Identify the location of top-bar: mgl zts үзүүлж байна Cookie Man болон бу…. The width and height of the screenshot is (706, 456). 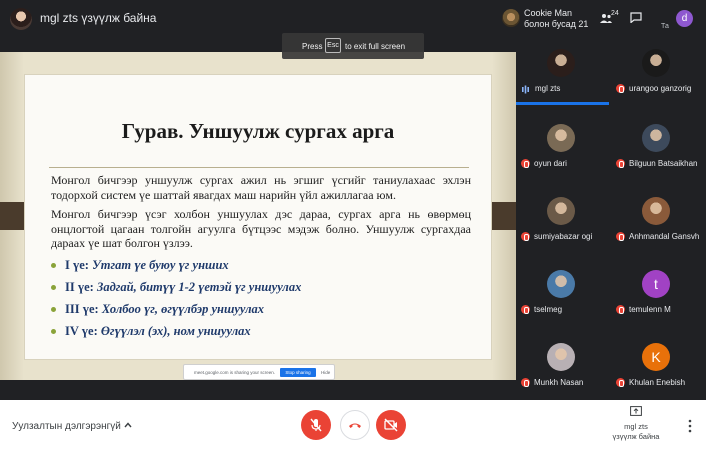
(353, 17).